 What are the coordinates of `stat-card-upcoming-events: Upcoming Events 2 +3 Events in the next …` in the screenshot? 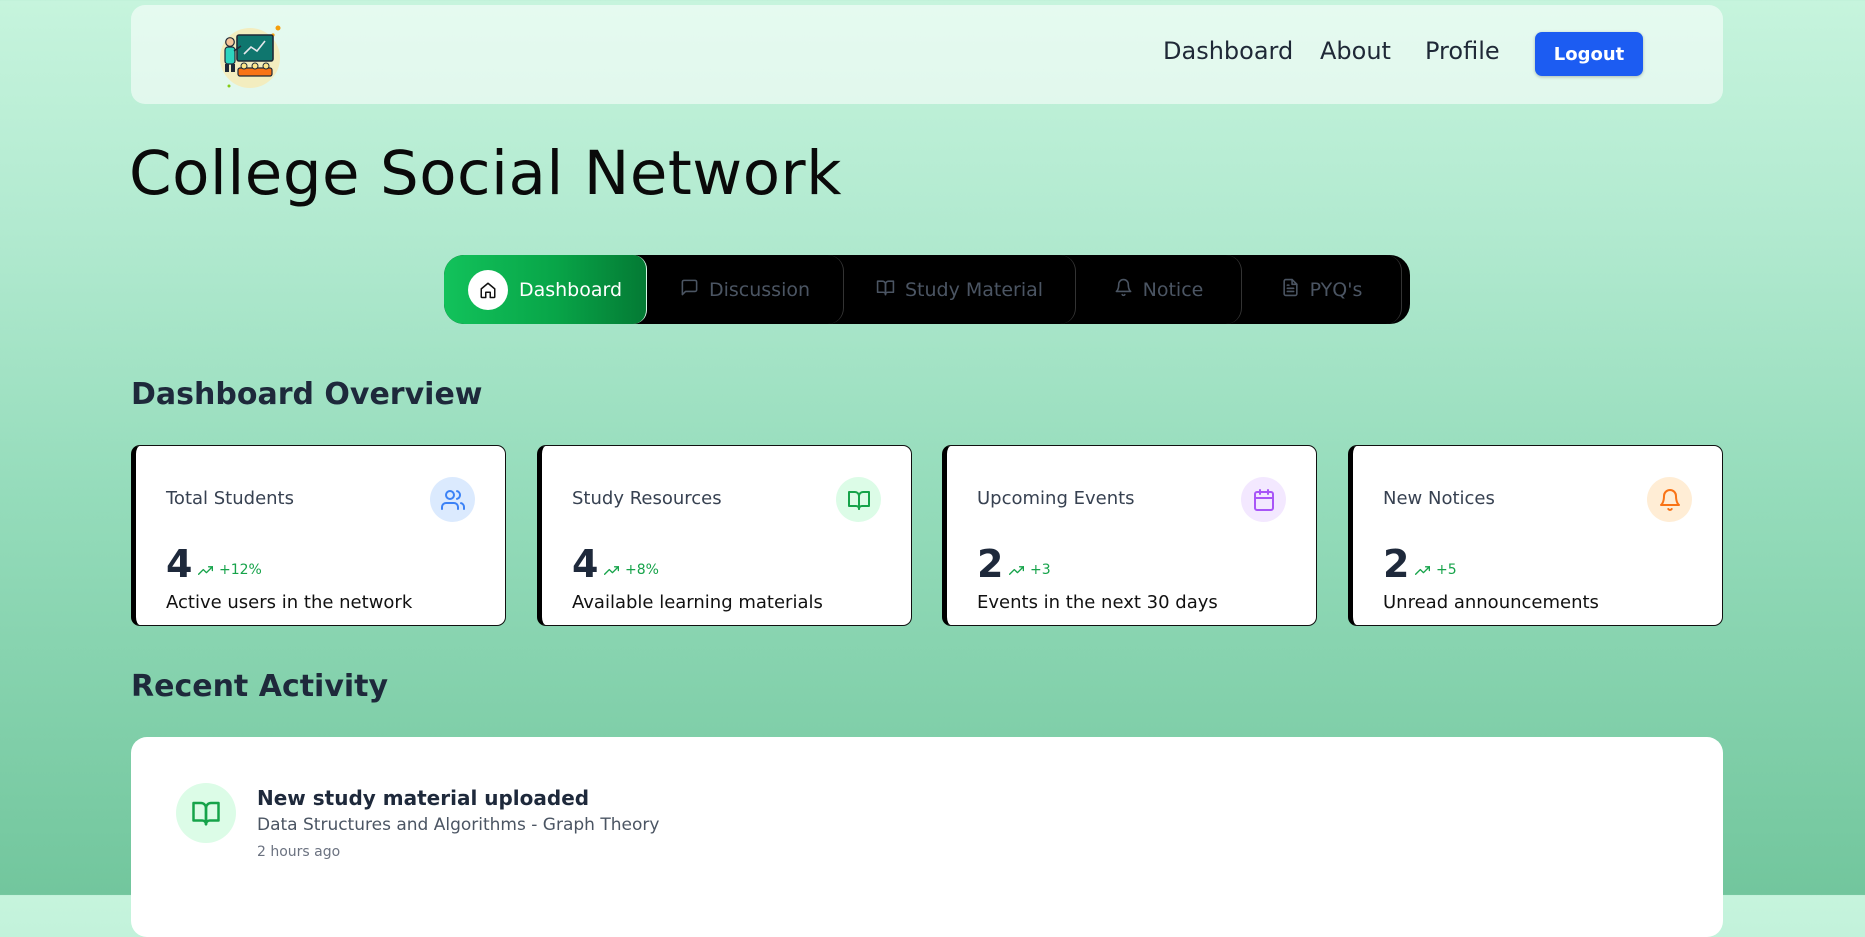 It's located at (1129, 535).